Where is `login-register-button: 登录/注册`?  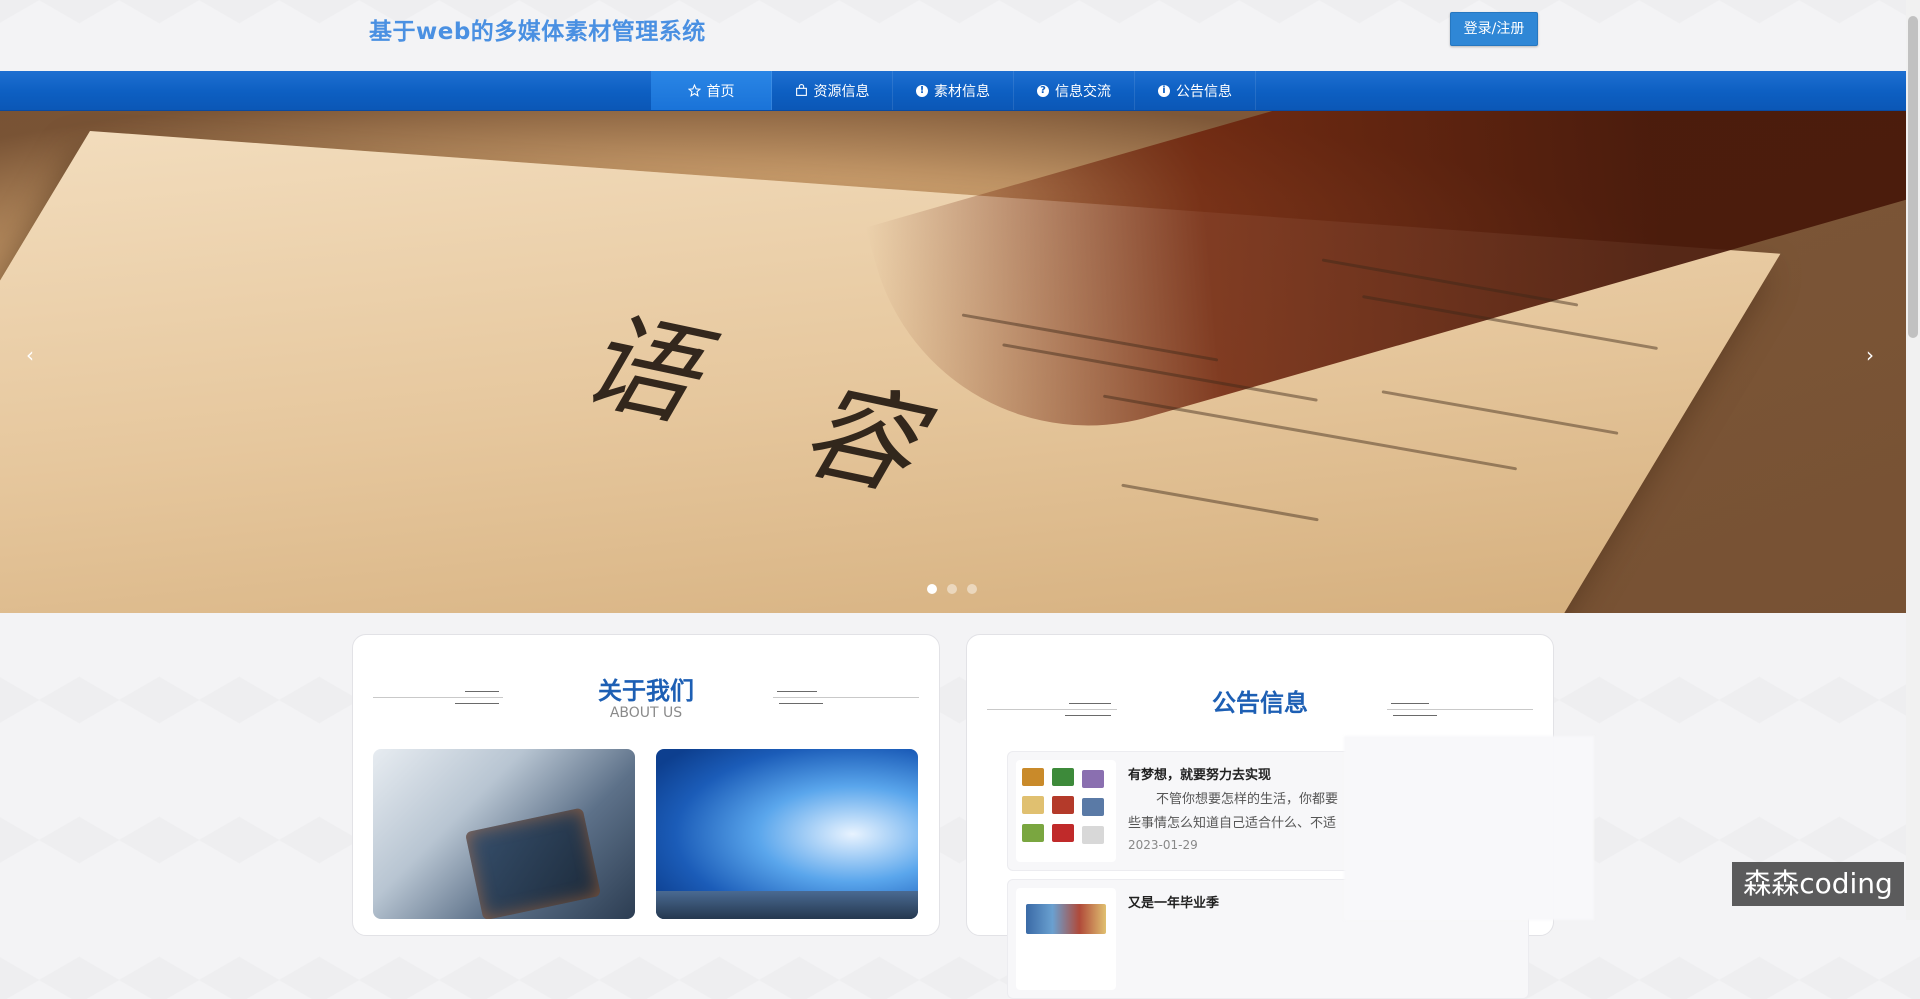 login-register-button: 登录/注册 is located at coordinates (1494, 29).